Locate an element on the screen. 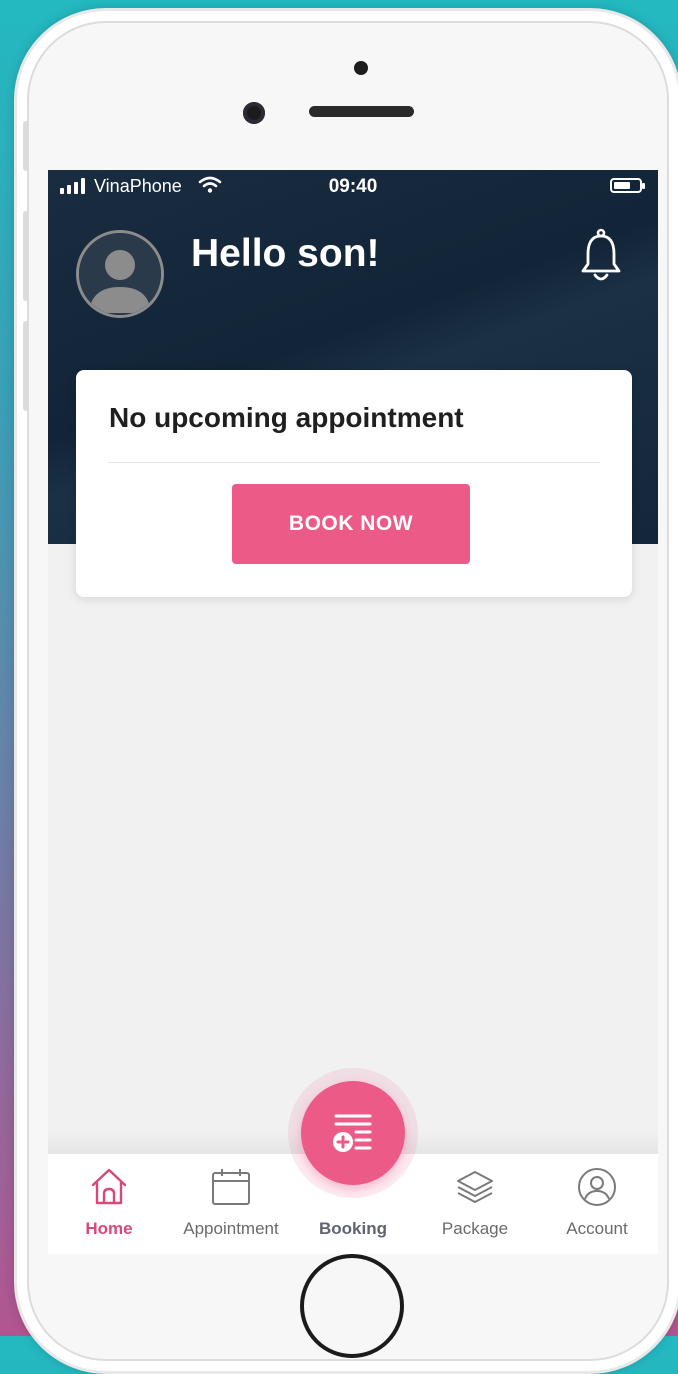 This screenshot has height=1374, width=678. nav-booking-label: Booking is located at coordinates (353, 1228).